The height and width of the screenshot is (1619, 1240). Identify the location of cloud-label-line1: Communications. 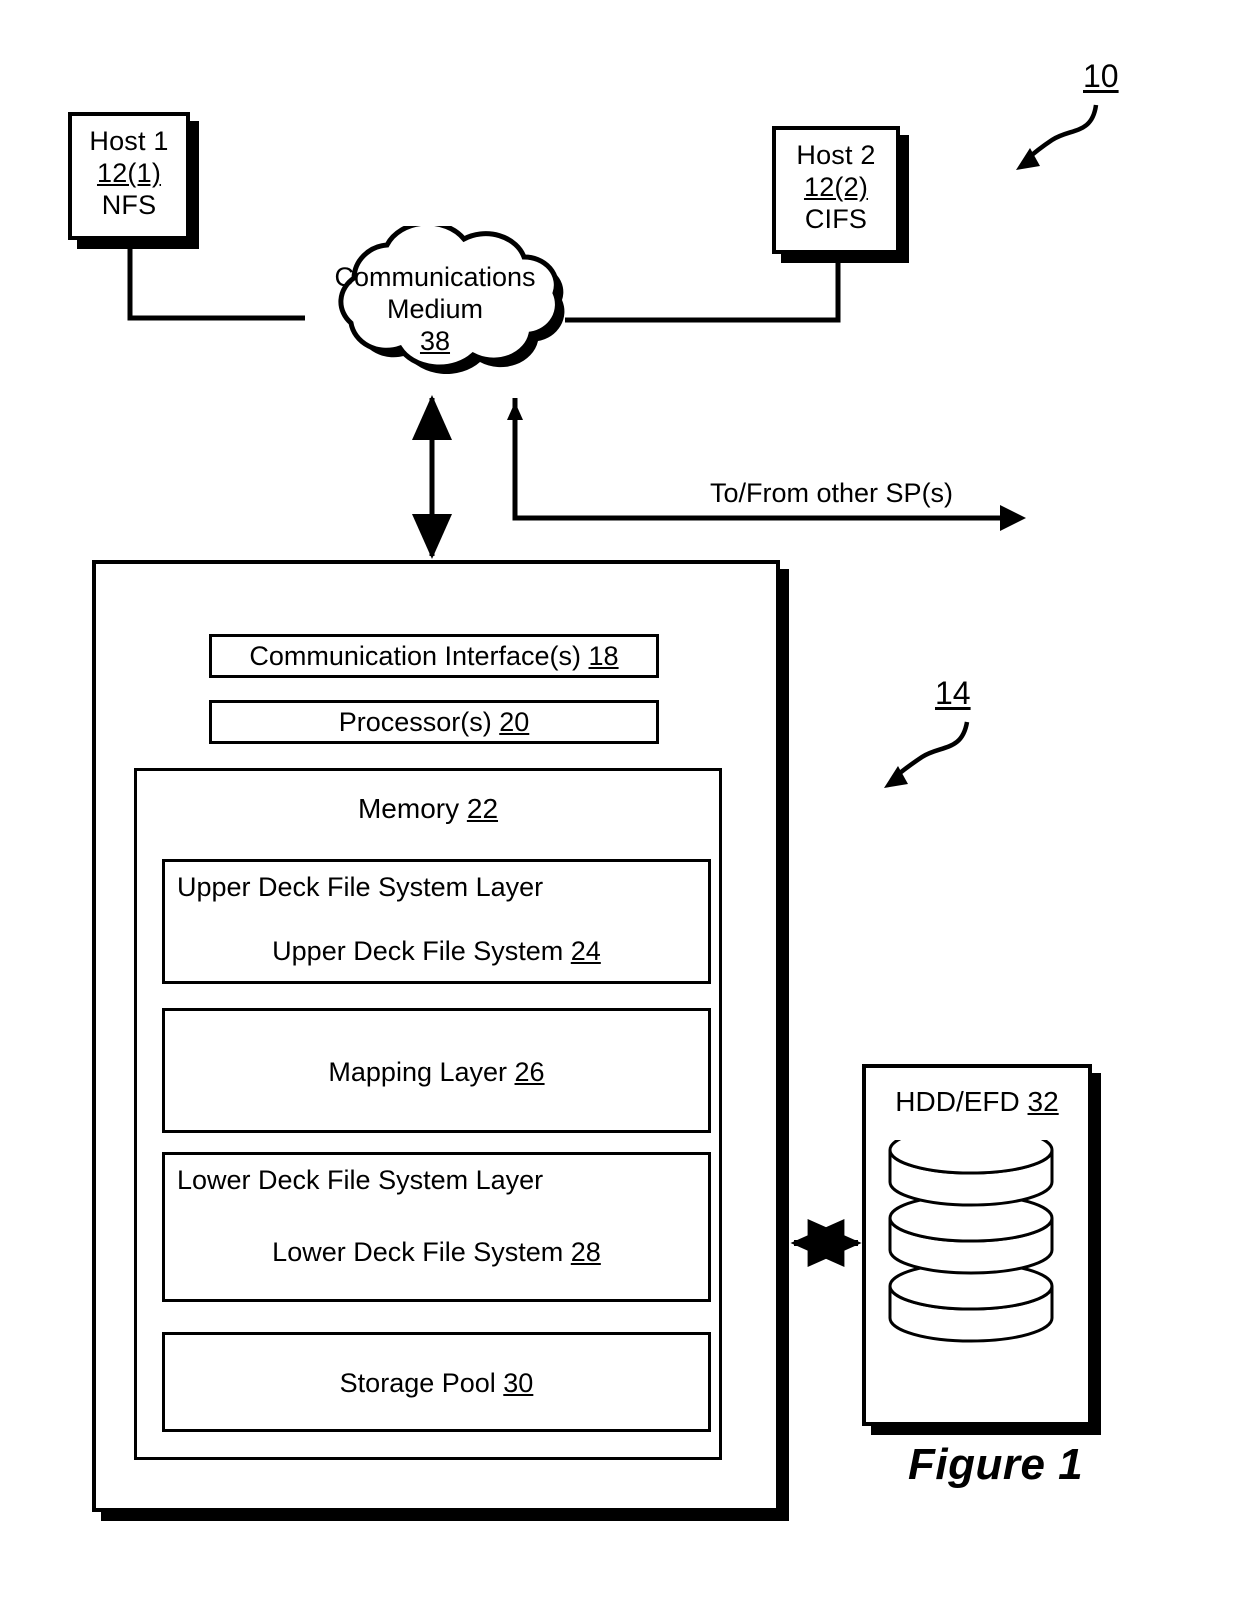
(435, 277).